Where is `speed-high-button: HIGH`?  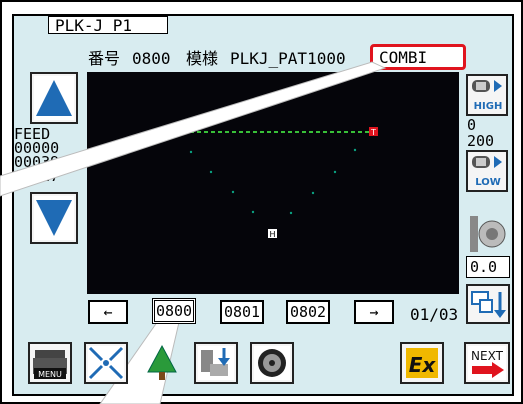
speed-high-button: HIGH is located at coordinates (487, 95).